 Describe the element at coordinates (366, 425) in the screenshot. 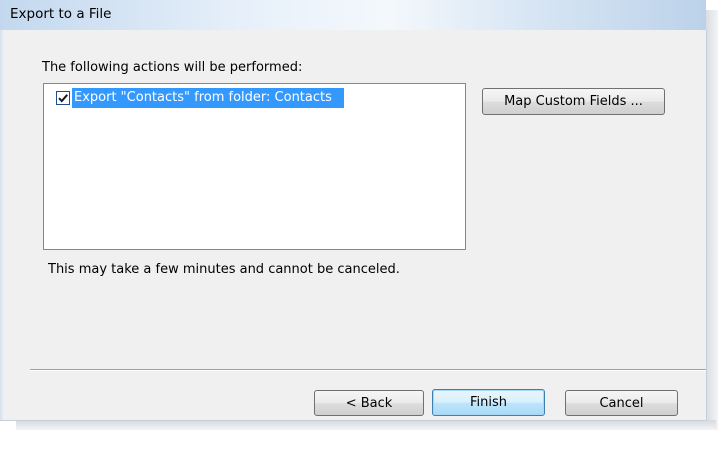

I see `window-shadow-bottom` at that location.